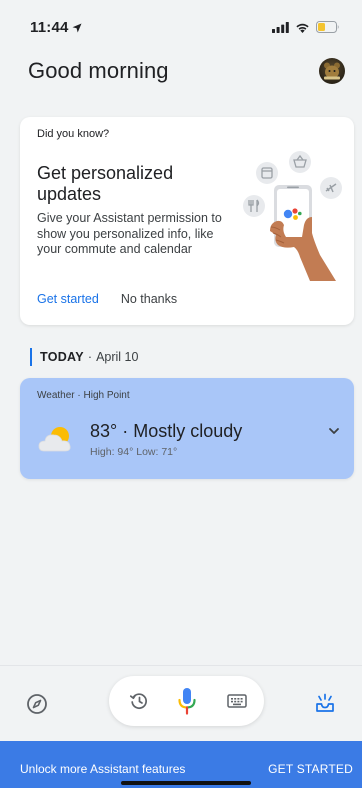 This screenshot has height=788, width=362. I want to click on hand-holding-phone-illustration, so click(294, 216).